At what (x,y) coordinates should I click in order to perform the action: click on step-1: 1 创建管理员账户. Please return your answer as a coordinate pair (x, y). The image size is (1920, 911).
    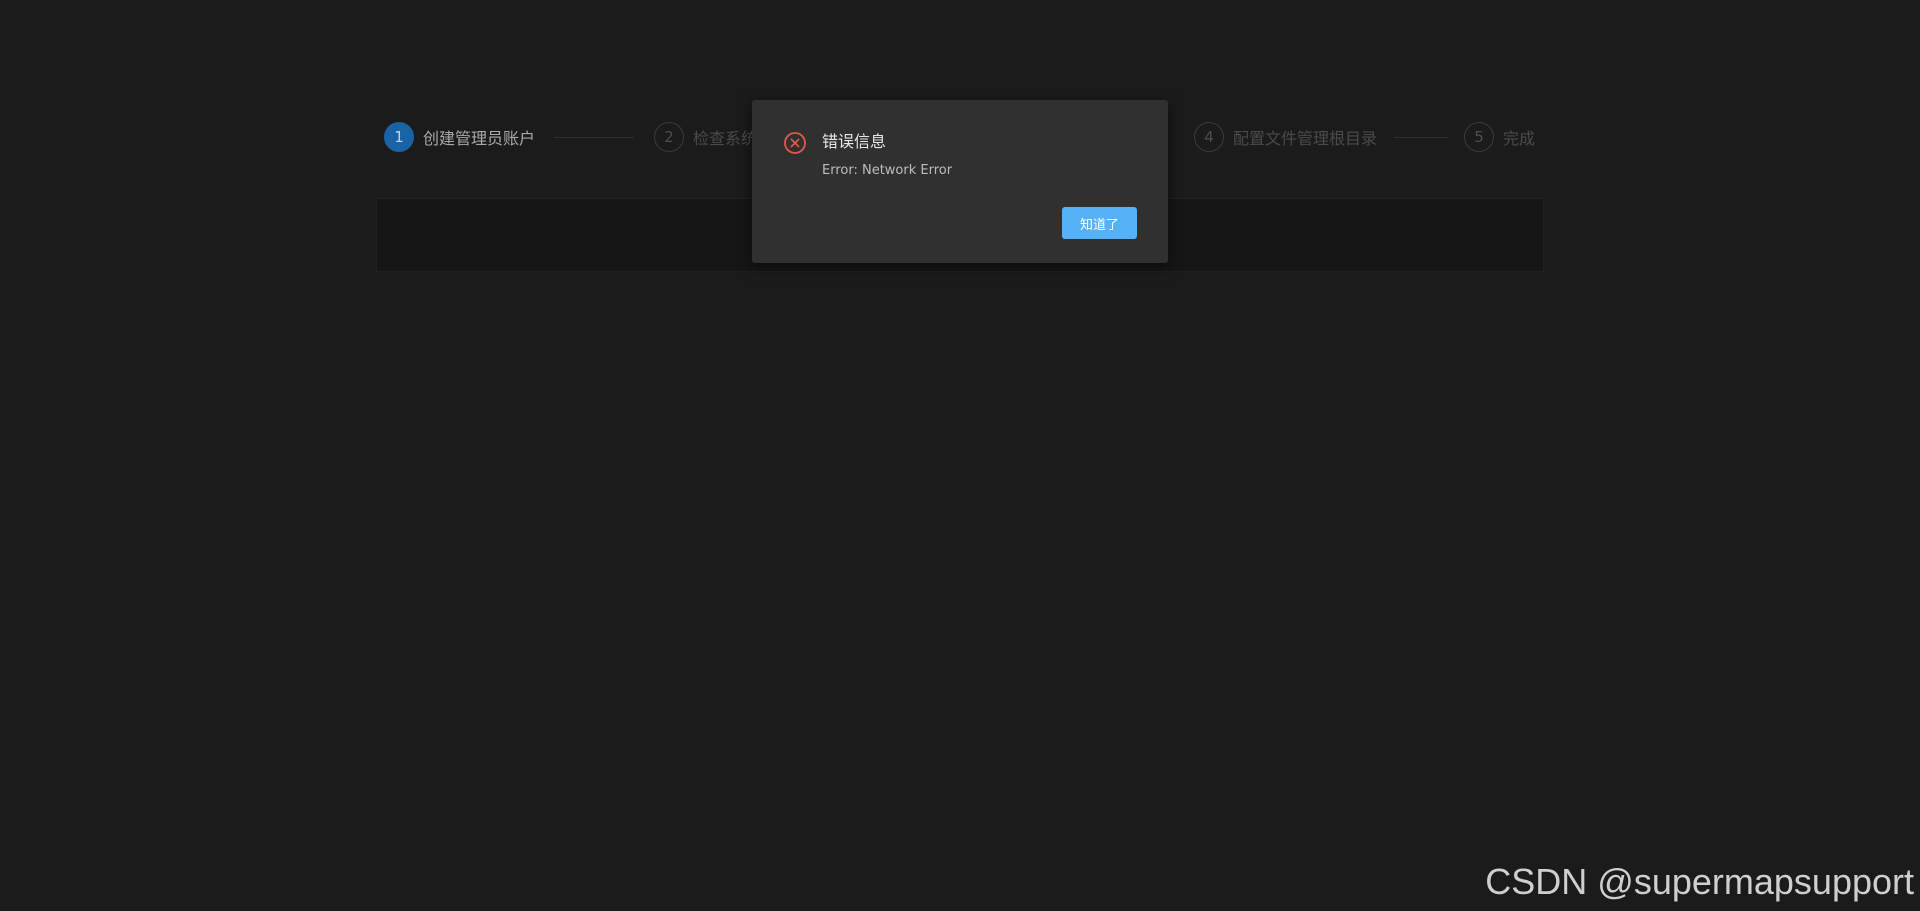
    Looking at the image, I should click on (459, 137).